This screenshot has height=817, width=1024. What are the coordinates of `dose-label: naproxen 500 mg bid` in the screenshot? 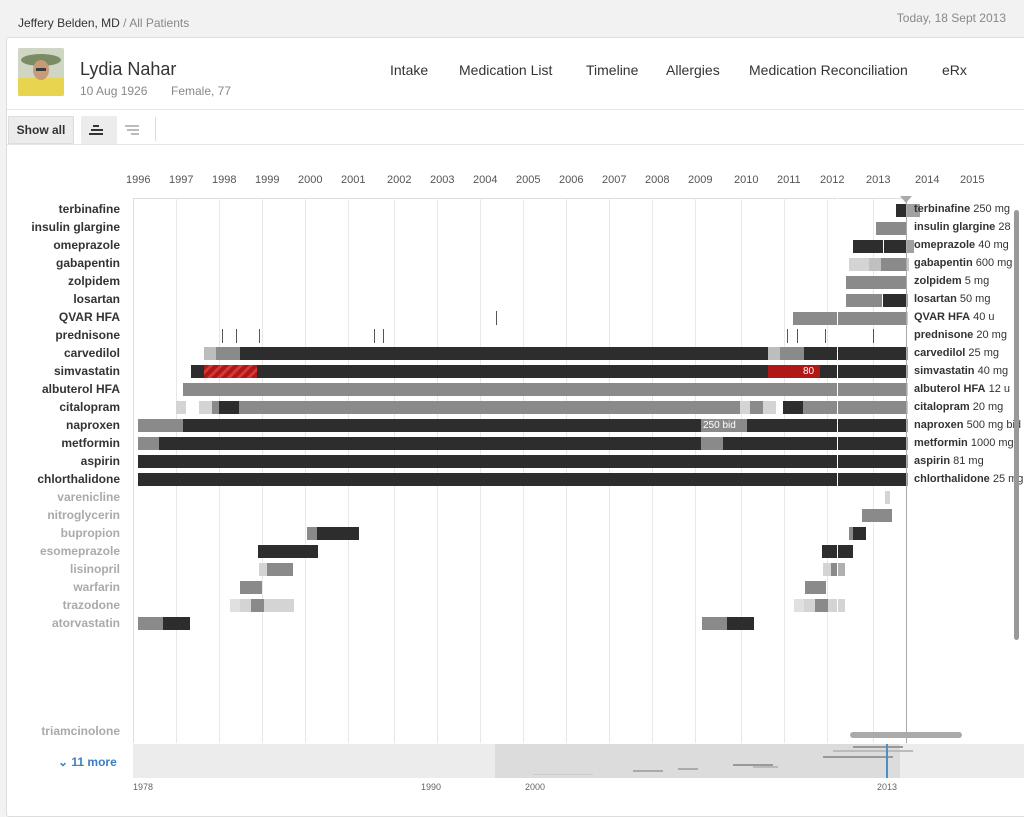 It's located at (967, 425).